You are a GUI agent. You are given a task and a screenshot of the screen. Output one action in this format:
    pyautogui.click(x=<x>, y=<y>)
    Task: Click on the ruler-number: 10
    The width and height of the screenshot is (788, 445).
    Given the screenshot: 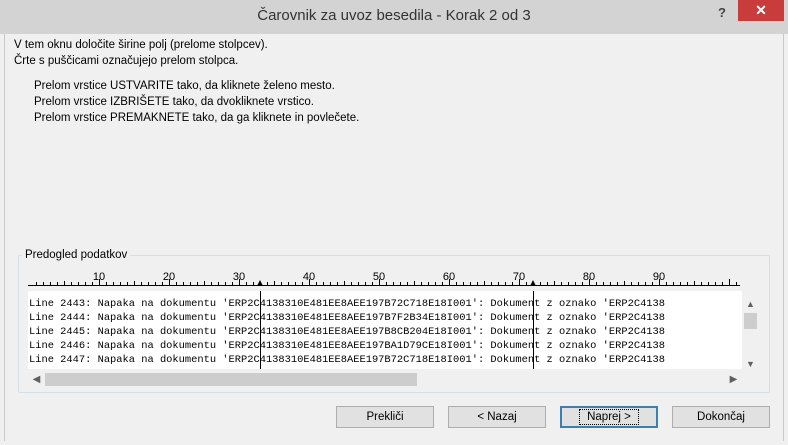 What is the action you would take?
    pyautogui.click(x=99, y=277)
    